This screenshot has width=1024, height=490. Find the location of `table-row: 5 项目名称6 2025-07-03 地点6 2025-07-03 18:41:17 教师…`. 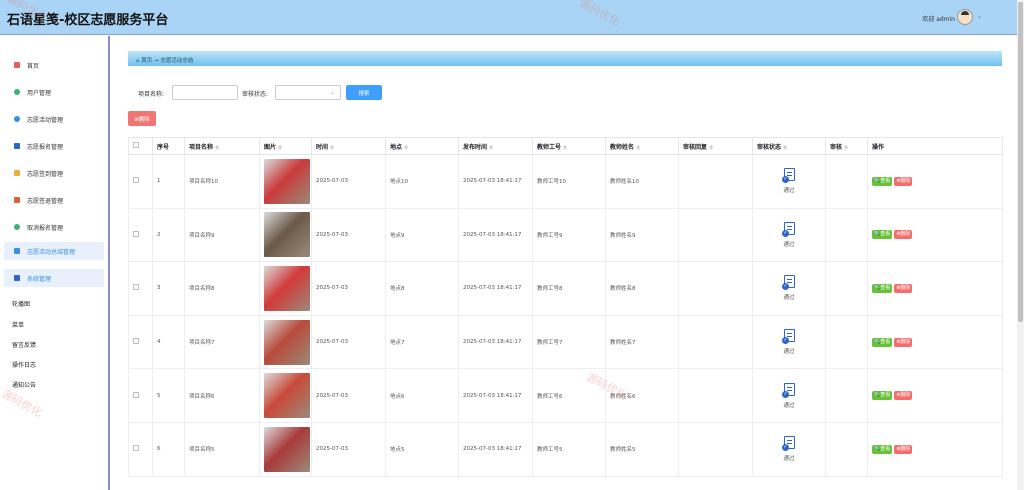

table-row: 5 项目名称6 2025-07-03 地点6 2025-07-03 18:41:17 教师… is located at coordinates (565, 395).